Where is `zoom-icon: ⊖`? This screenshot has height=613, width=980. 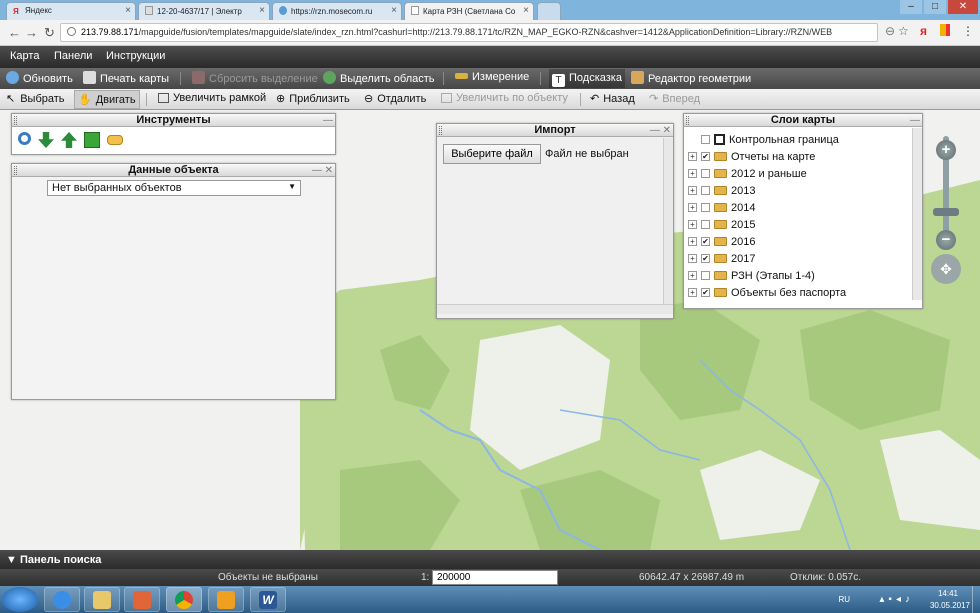
zoom-icon: ⊖ is located at coordinates (890, 31).